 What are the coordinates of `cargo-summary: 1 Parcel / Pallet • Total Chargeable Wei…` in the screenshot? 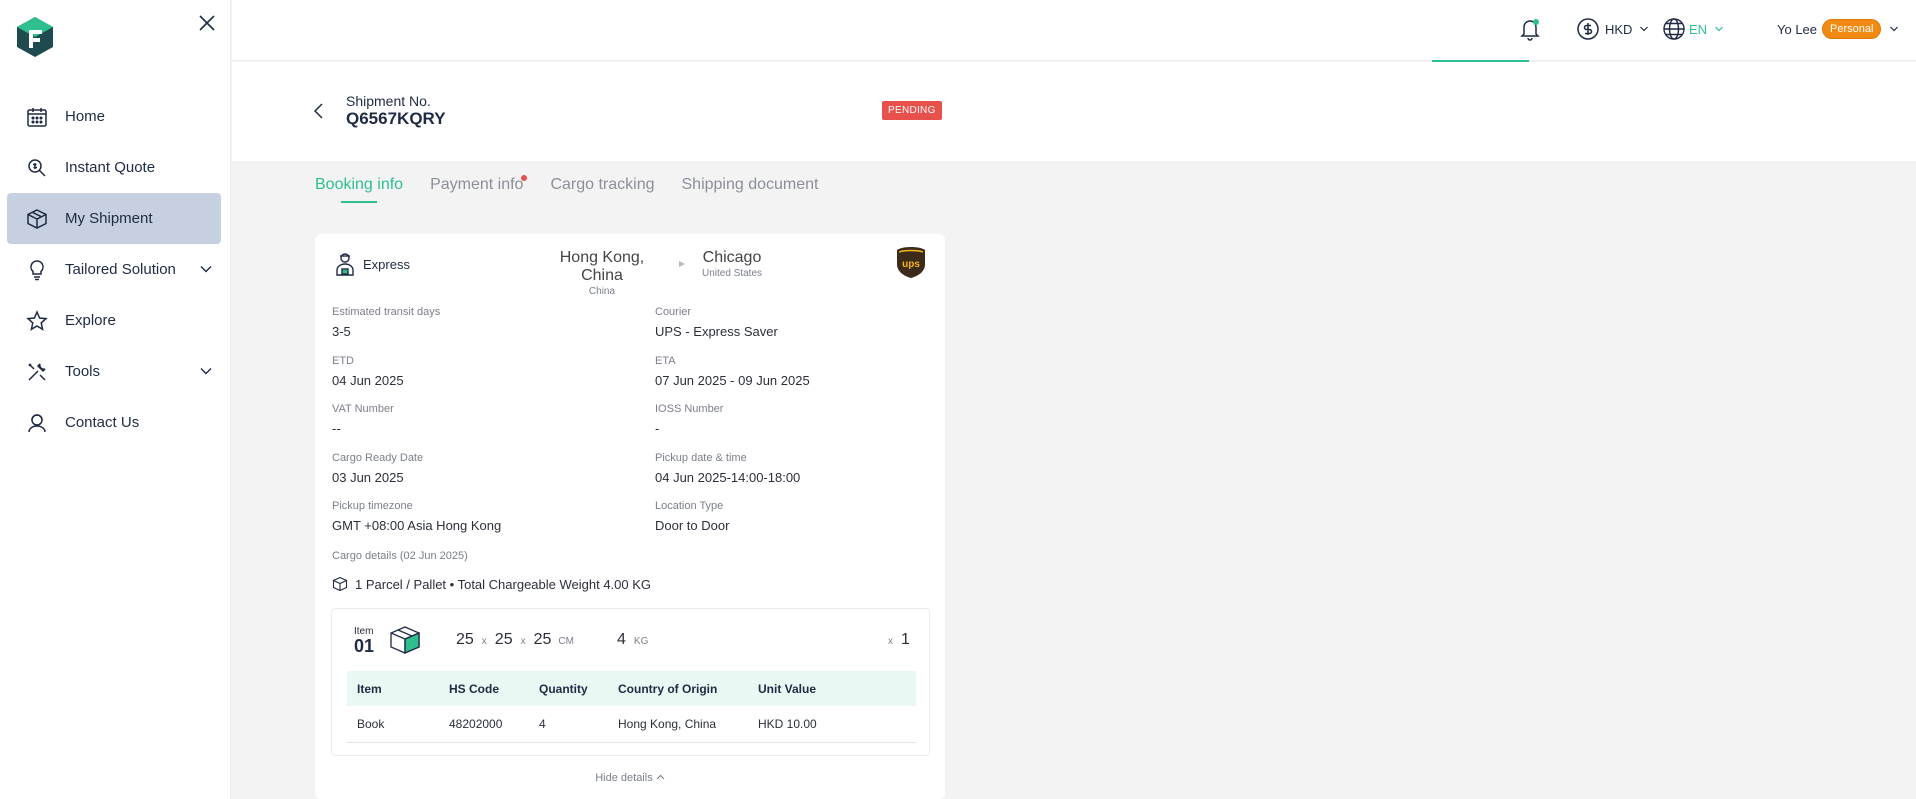 It's located at (491, 584).